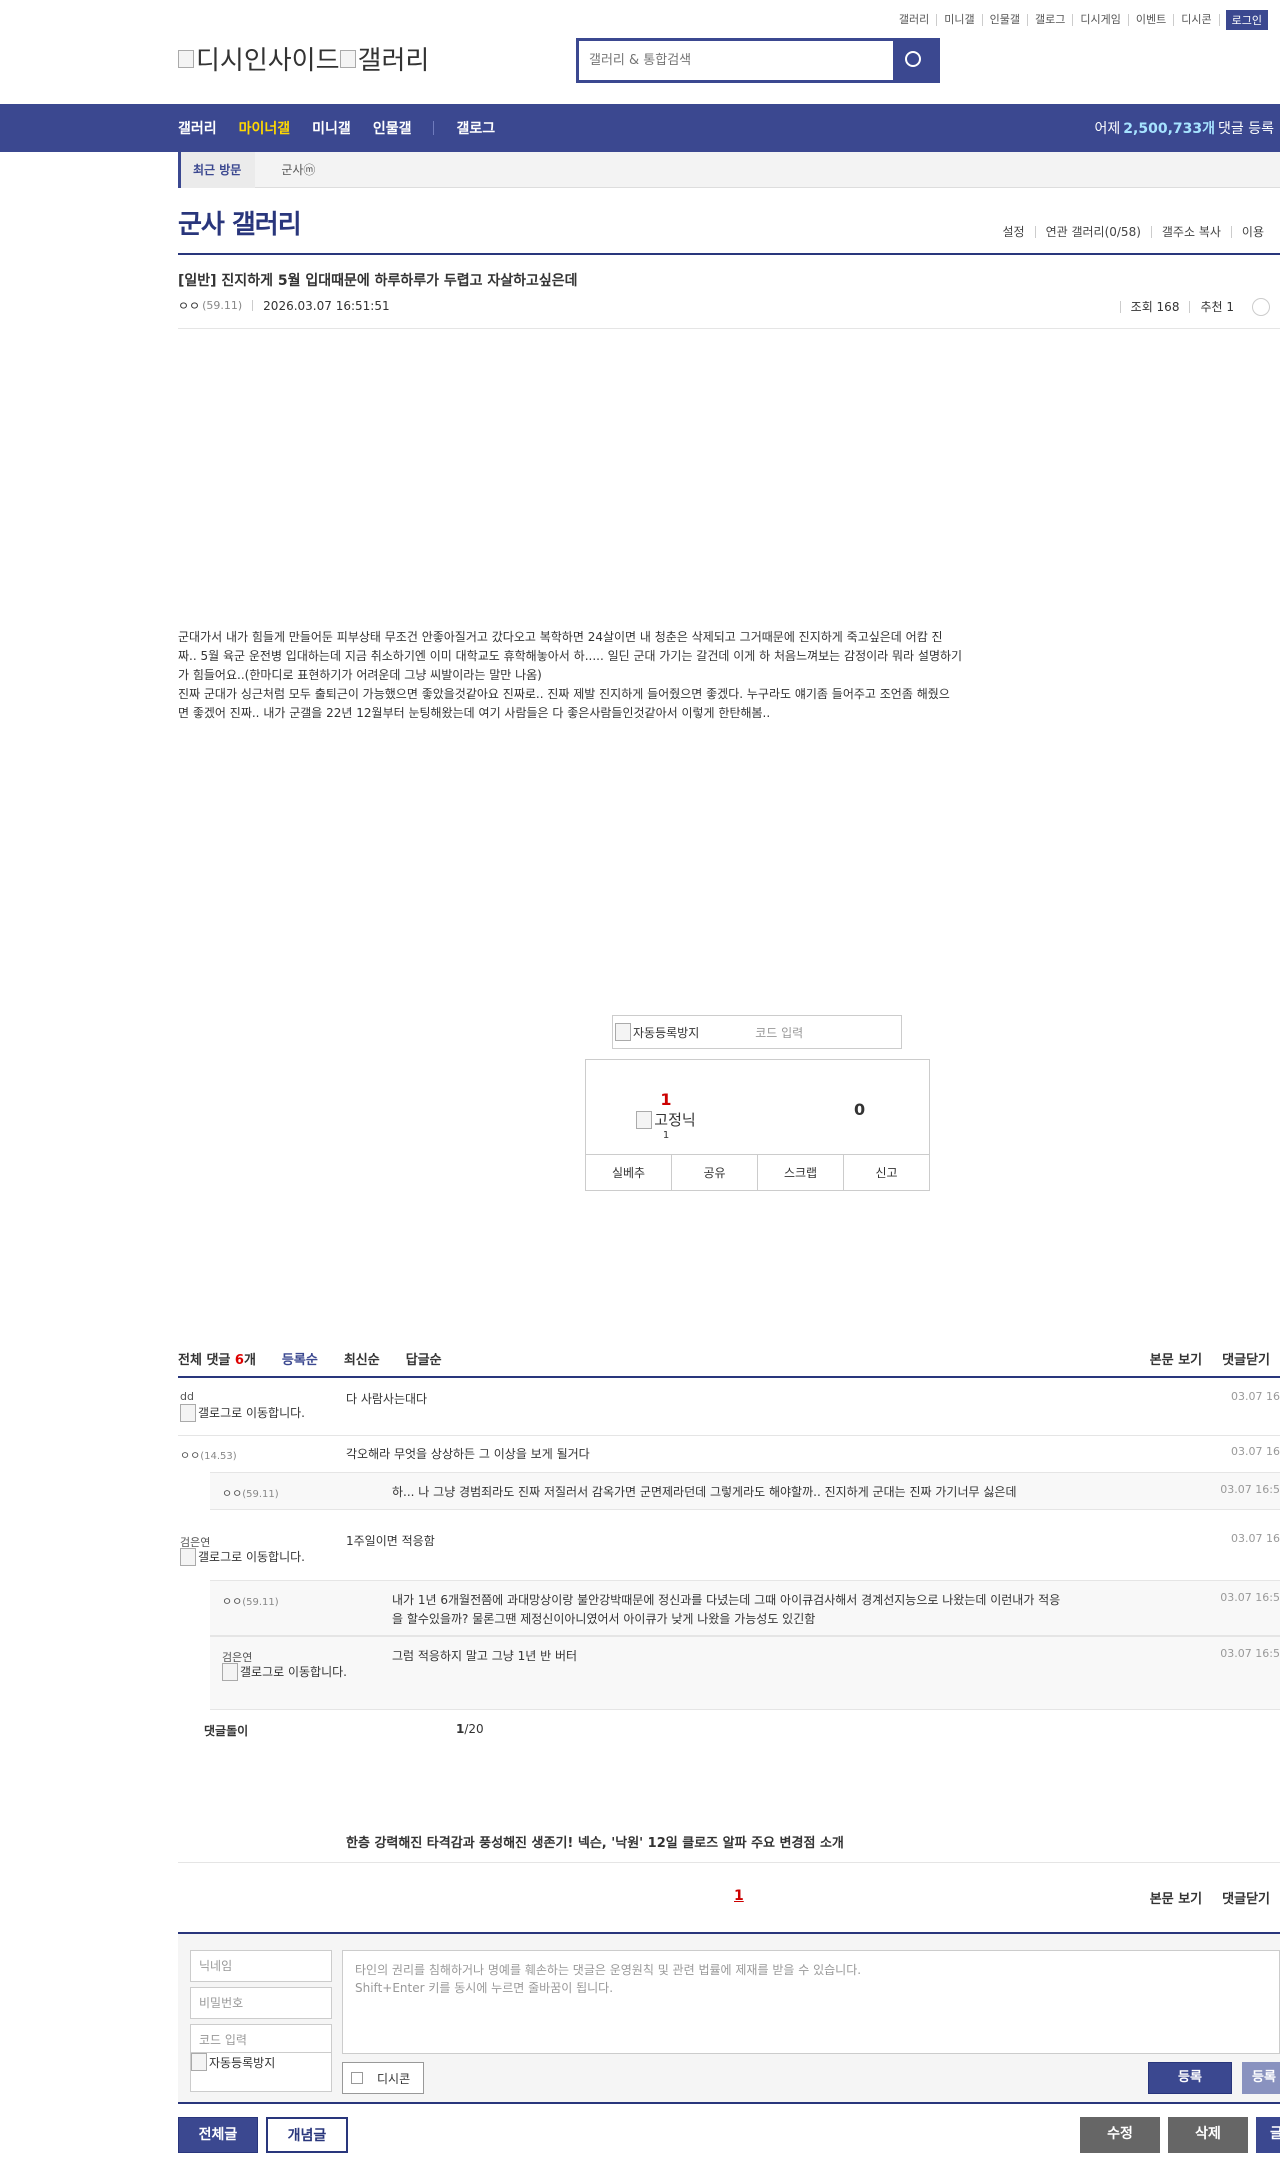 This screenshot has width=1280, height=2158. I want to click on comment-page-info: 1/20, so click(470, 1729).